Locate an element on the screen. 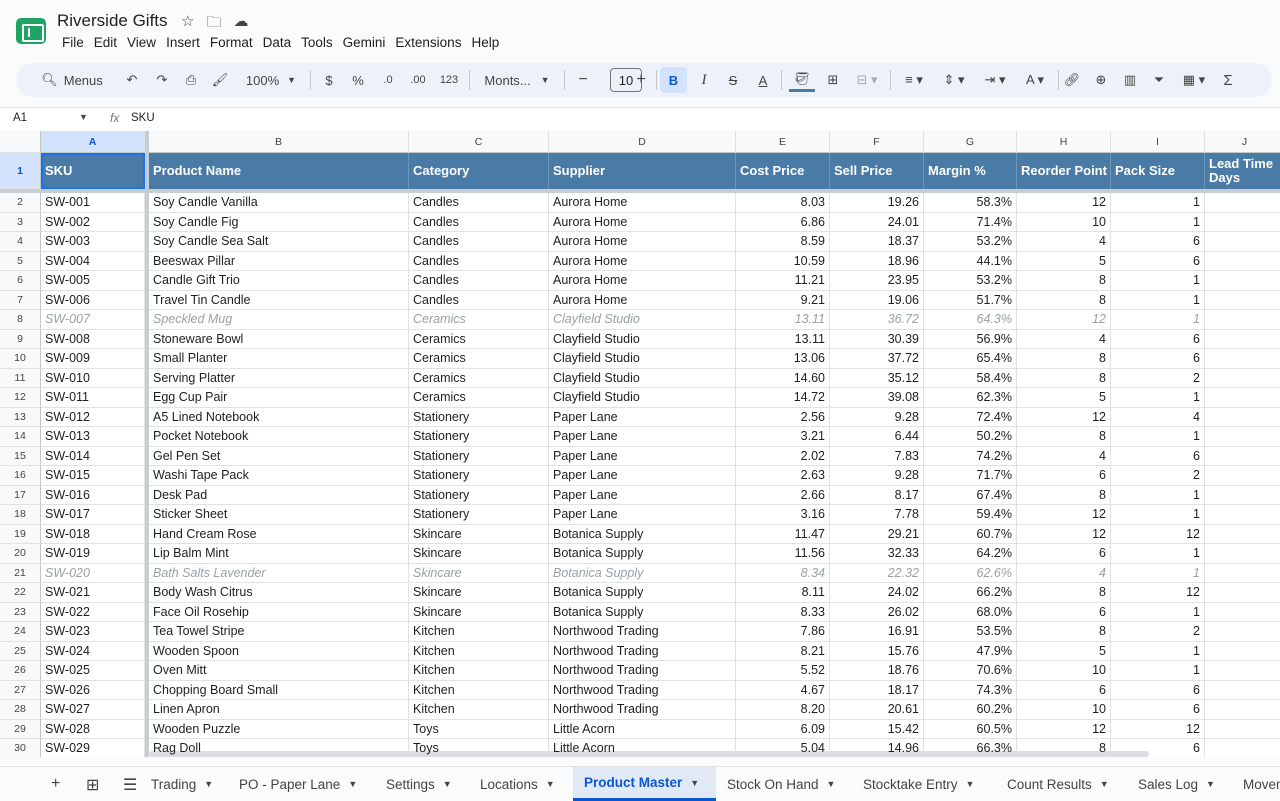 Image resolution: width=1280 pixels, height=801 pixels. header-cell: Pack Size is located at coordinates (1158, 171).